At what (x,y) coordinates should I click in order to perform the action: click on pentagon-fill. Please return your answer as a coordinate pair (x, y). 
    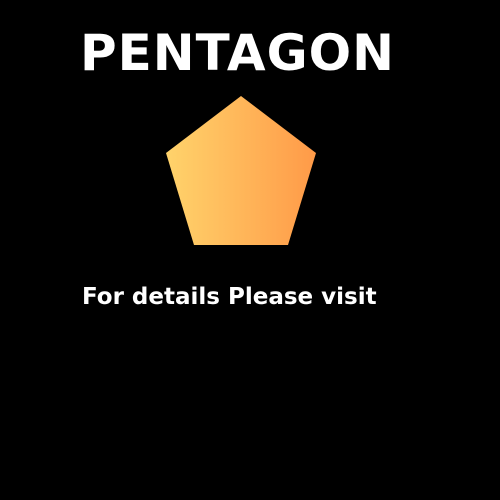
    Looking at the image, I should click on (241, 170).